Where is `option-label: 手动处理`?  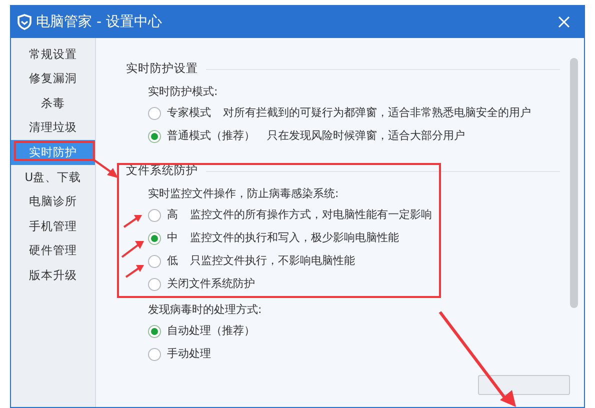 option-label: 手动处理 is located at coordinates (189, 354).